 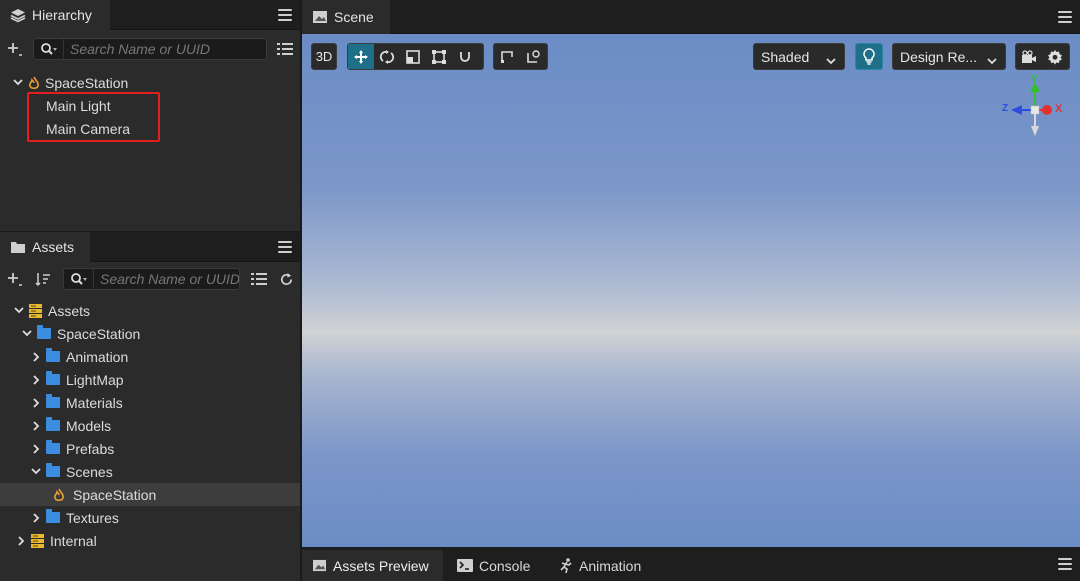 I want to click on assets-menu-icon, so click(x=285, y=247).